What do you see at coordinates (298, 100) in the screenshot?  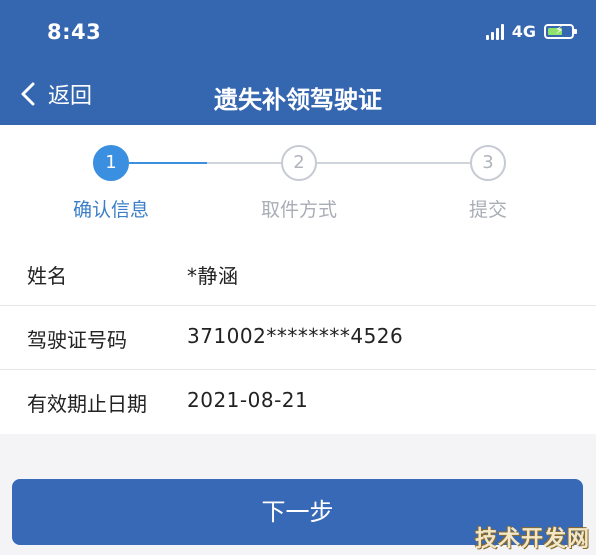 I see `page-title: 遗失补领驾驶证` at bounding box center [298, 100].